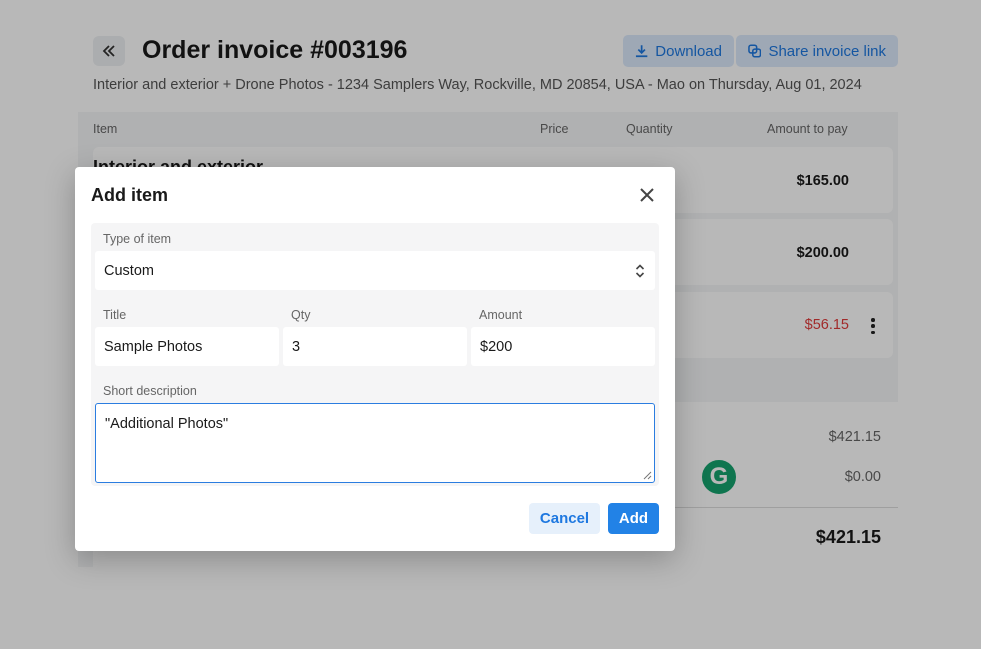 Image resolution: width=981 pixels, height=649 pixels. I want to click on select-arrows-icon, so click(640, 270).